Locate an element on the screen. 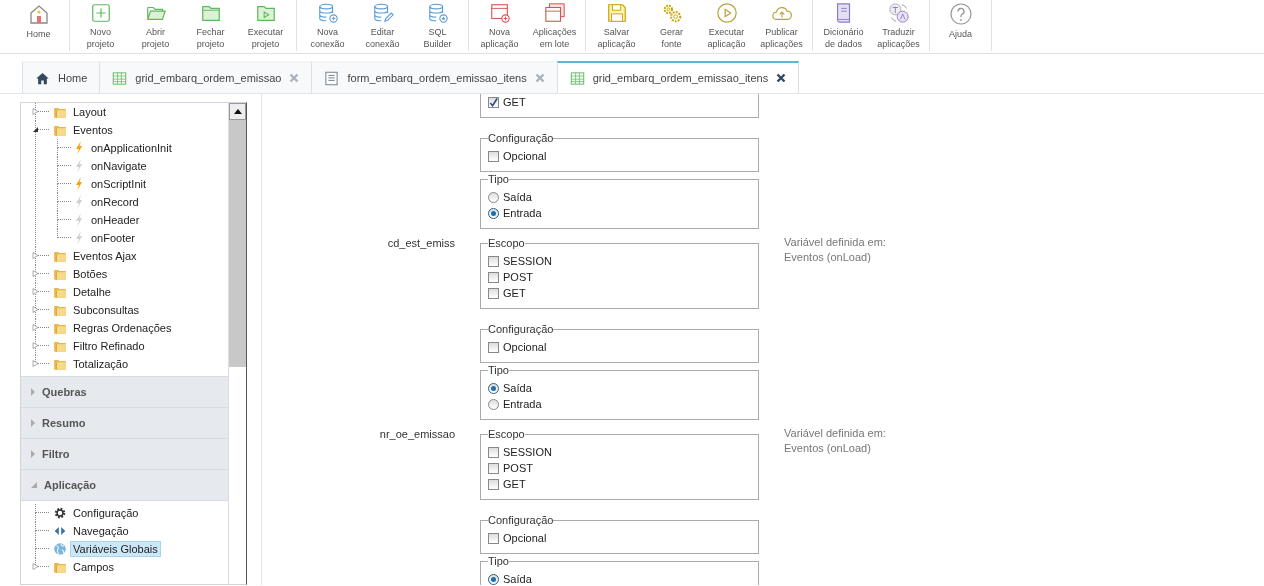  toolbar-button: Abrir projeto is located at coordinates (155, 25).